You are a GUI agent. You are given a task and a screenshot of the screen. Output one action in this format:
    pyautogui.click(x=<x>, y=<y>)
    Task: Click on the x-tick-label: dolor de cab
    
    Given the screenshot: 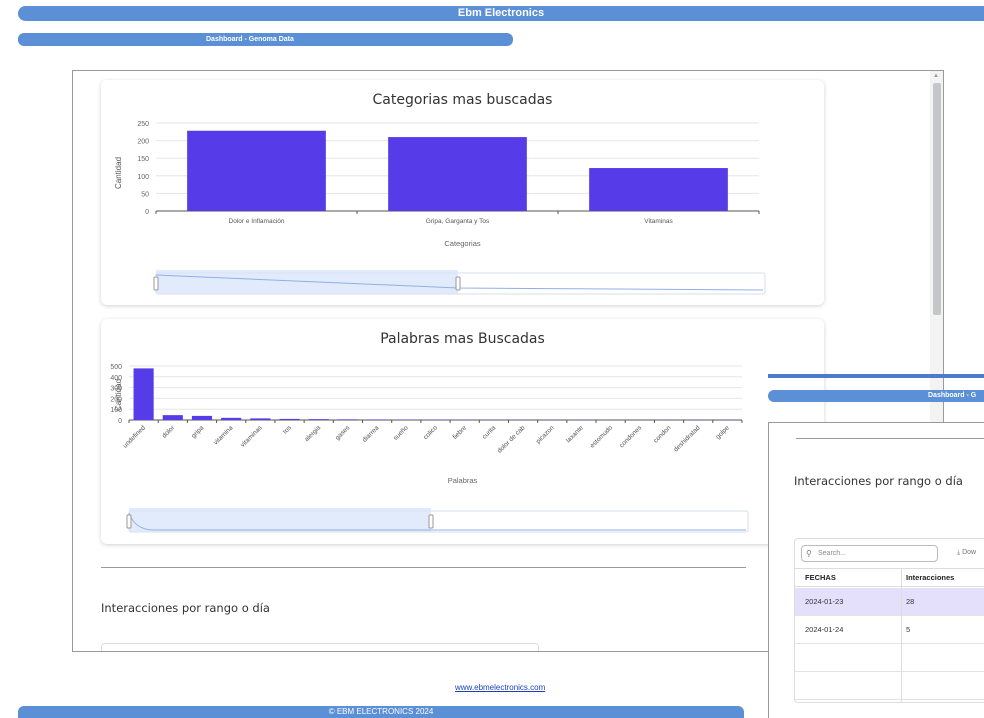 What is the action you would take?
    pyautogui.click(x=511, y=439)
    